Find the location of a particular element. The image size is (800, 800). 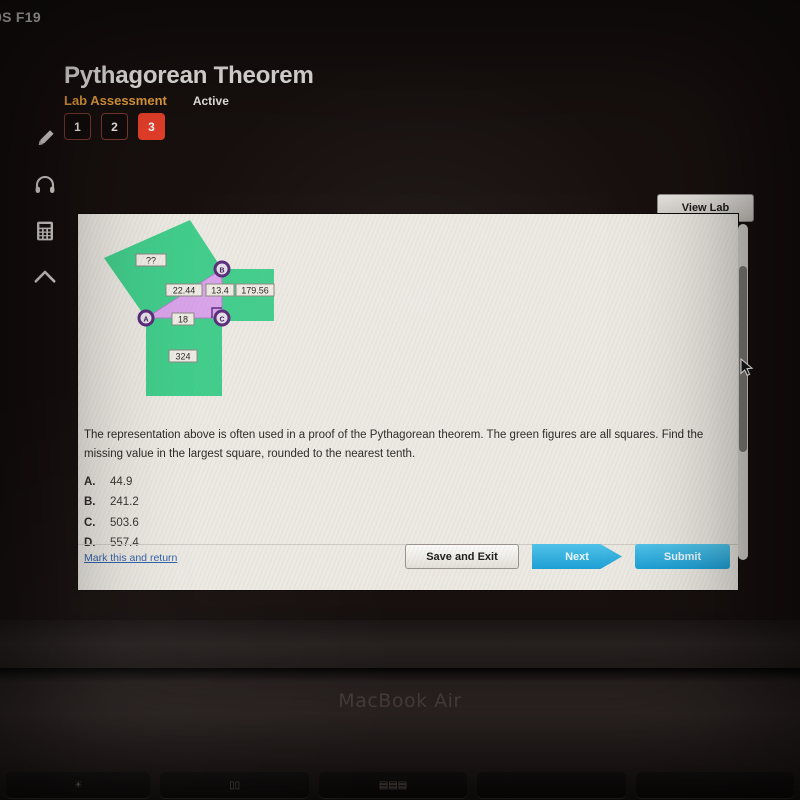

tab-question-3: 3 is located at coordinates (151, 126).